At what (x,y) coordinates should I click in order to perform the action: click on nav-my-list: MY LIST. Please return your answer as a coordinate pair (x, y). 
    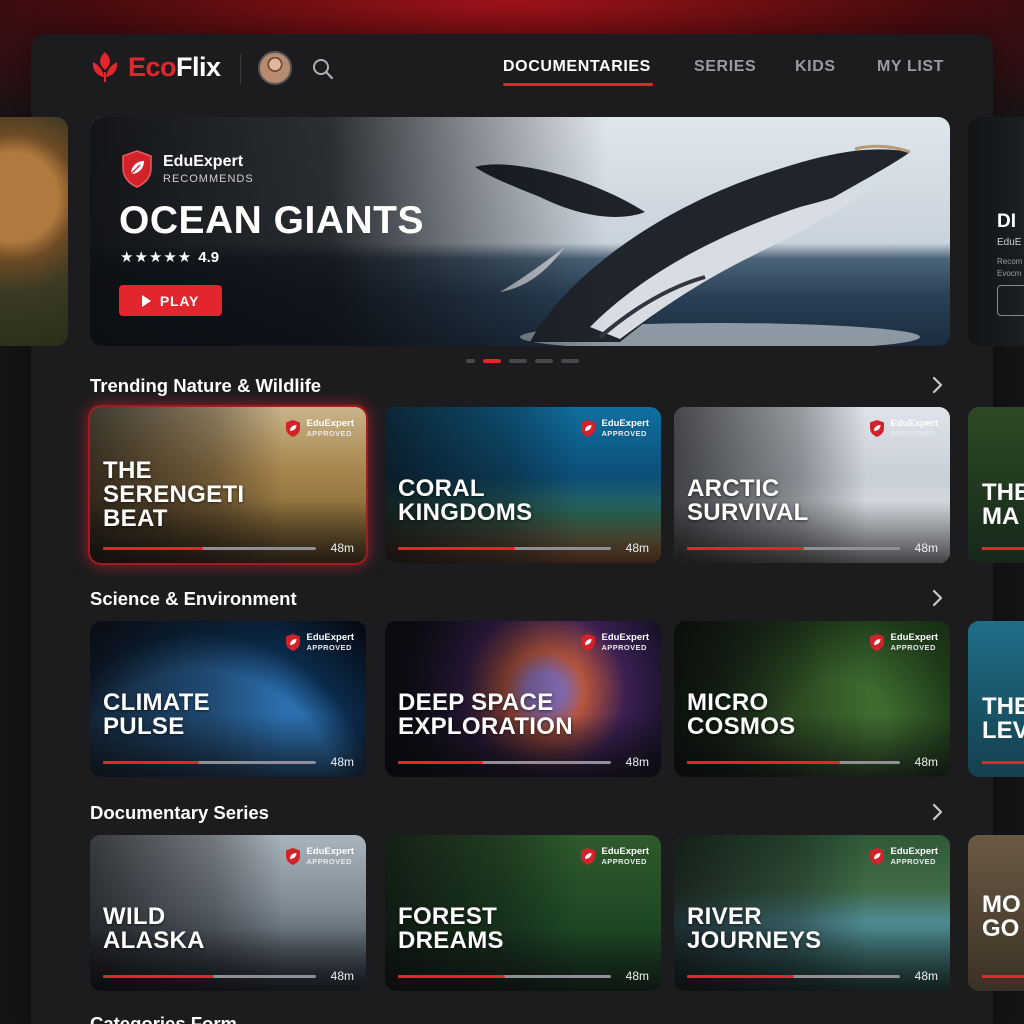
    Looking at the image, I should click on (910, 67).